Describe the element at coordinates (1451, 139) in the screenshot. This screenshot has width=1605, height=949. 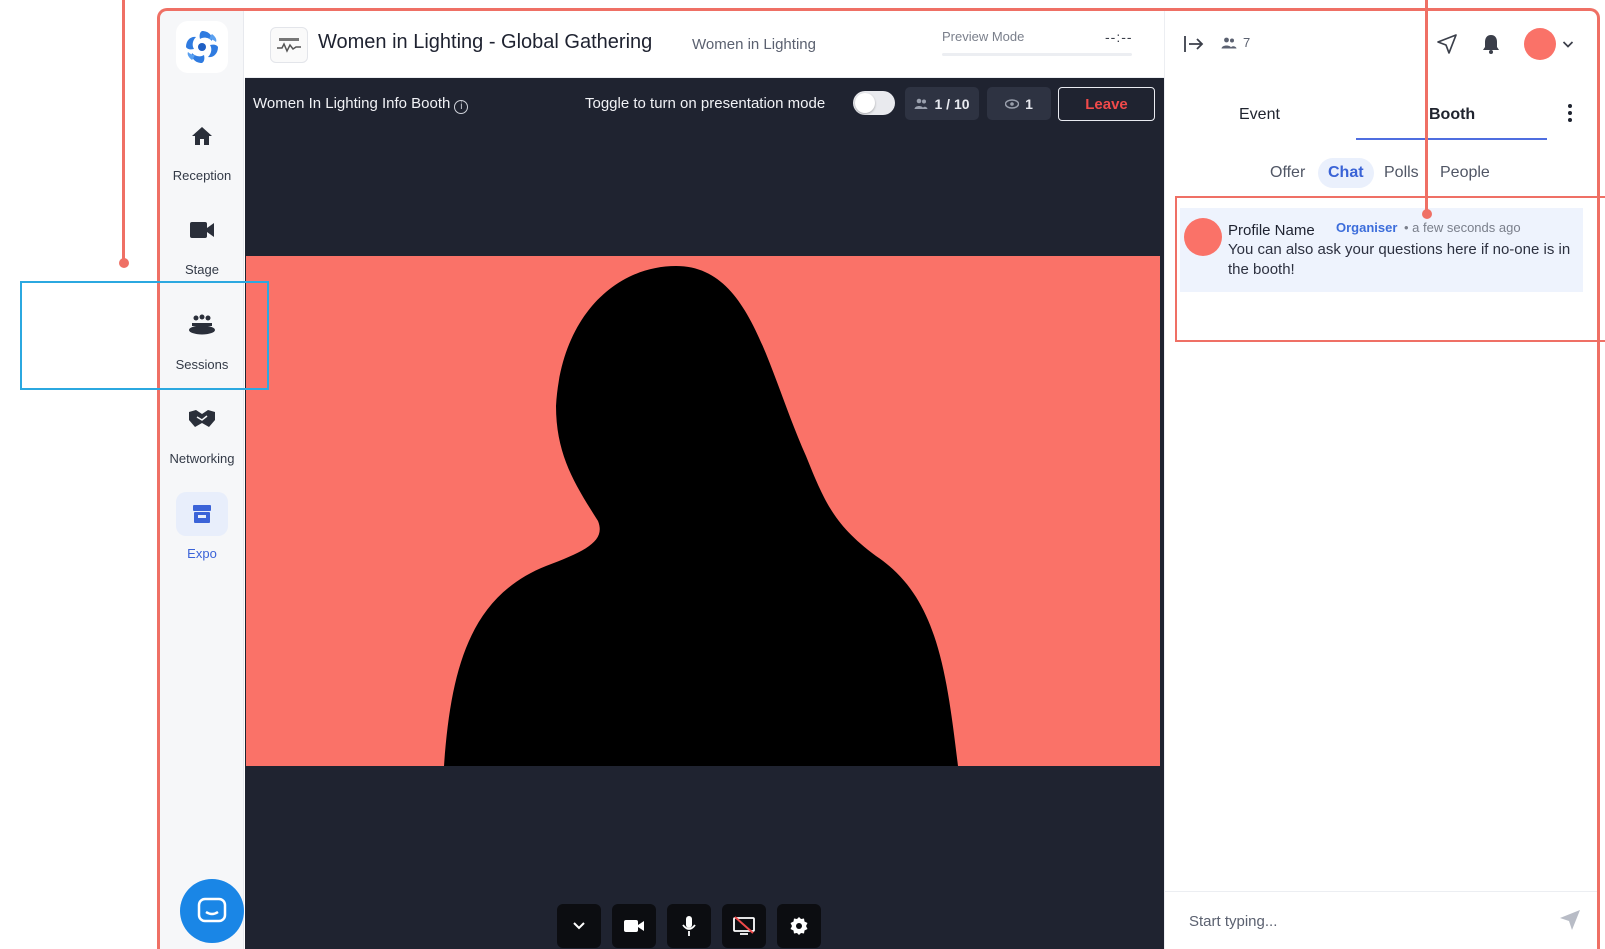
I see `active-tab-indicator` at that location.